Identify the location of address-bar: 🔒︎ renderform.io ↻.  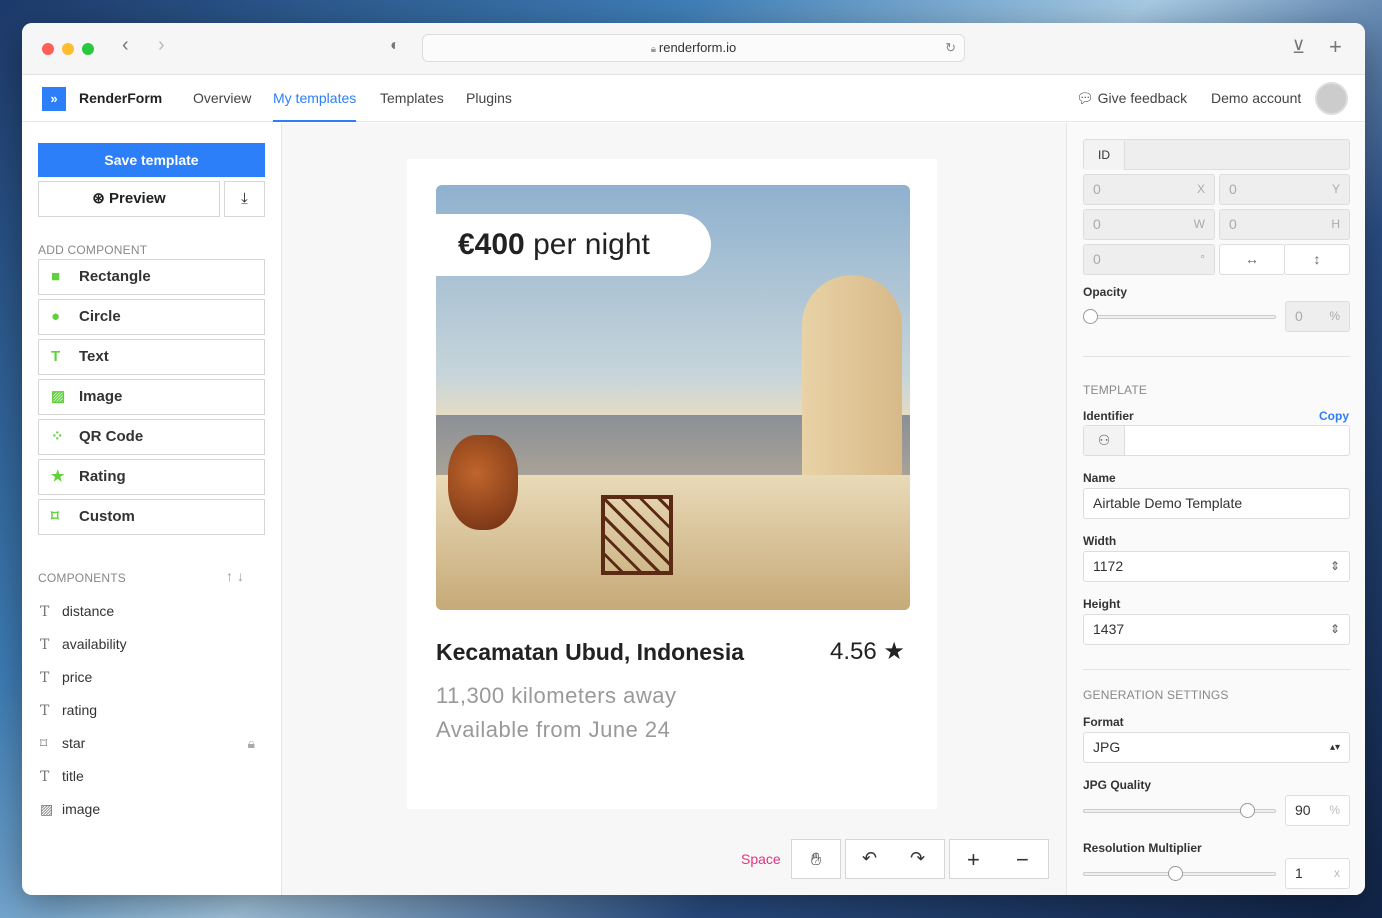
(693, 48).